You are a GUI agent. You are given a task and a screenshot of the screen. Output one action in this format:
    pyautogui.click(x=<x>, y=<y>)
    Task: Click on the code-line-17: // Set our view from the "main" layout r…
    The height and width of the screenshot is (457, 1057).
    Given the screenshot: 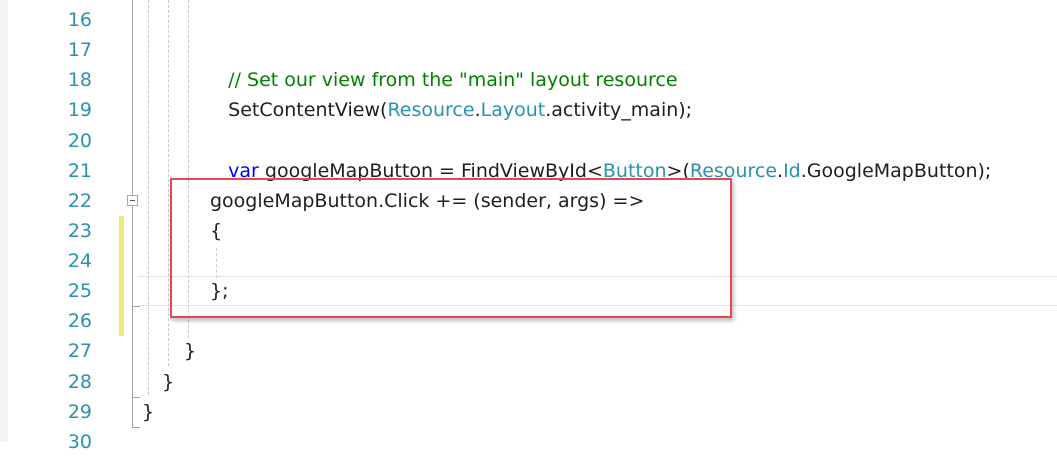 What is the action you would take?
    pyautogui.click(x=440, y=63)
    